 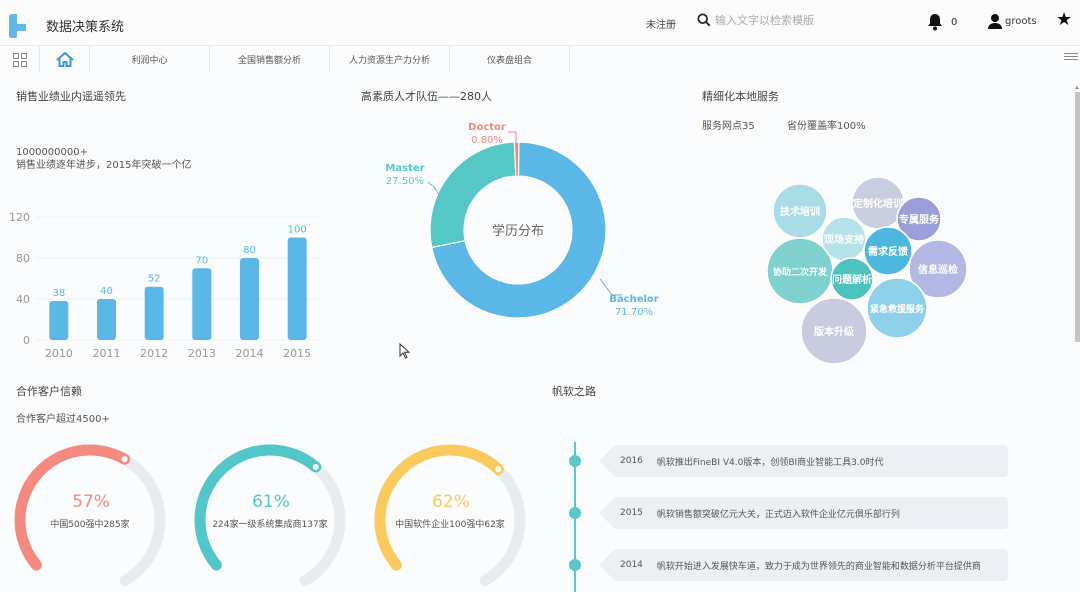 I want to click on vertical-scrollbar, so click(x=1077, y=339).